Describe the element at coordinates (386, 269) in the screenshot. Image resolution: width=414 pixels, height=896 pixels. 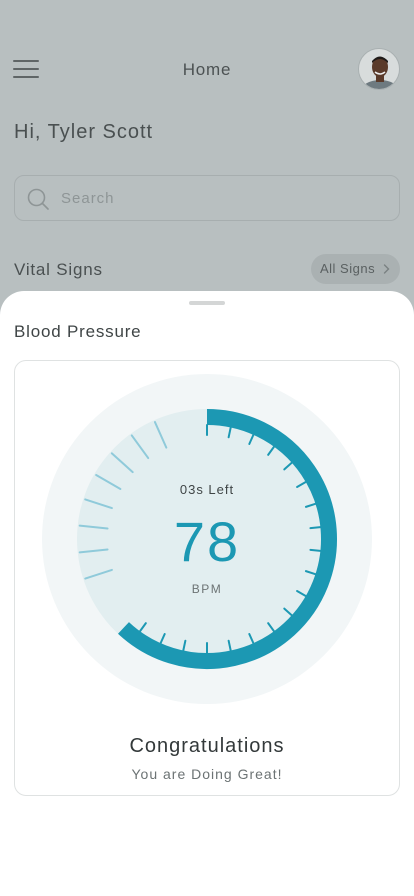
I see `chevron-right-icon` at that location.